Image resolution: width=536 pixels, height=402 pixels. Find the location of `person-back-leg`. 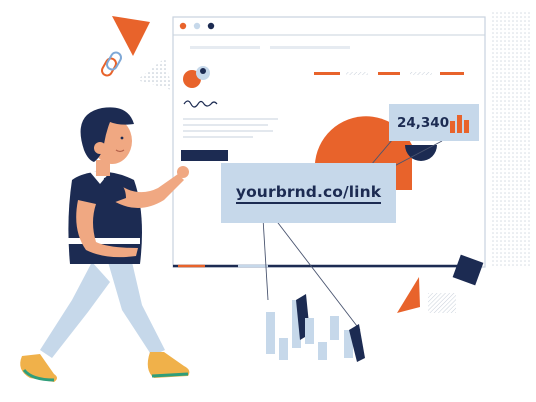

person-back-leg is located at coordinates (75, 310).